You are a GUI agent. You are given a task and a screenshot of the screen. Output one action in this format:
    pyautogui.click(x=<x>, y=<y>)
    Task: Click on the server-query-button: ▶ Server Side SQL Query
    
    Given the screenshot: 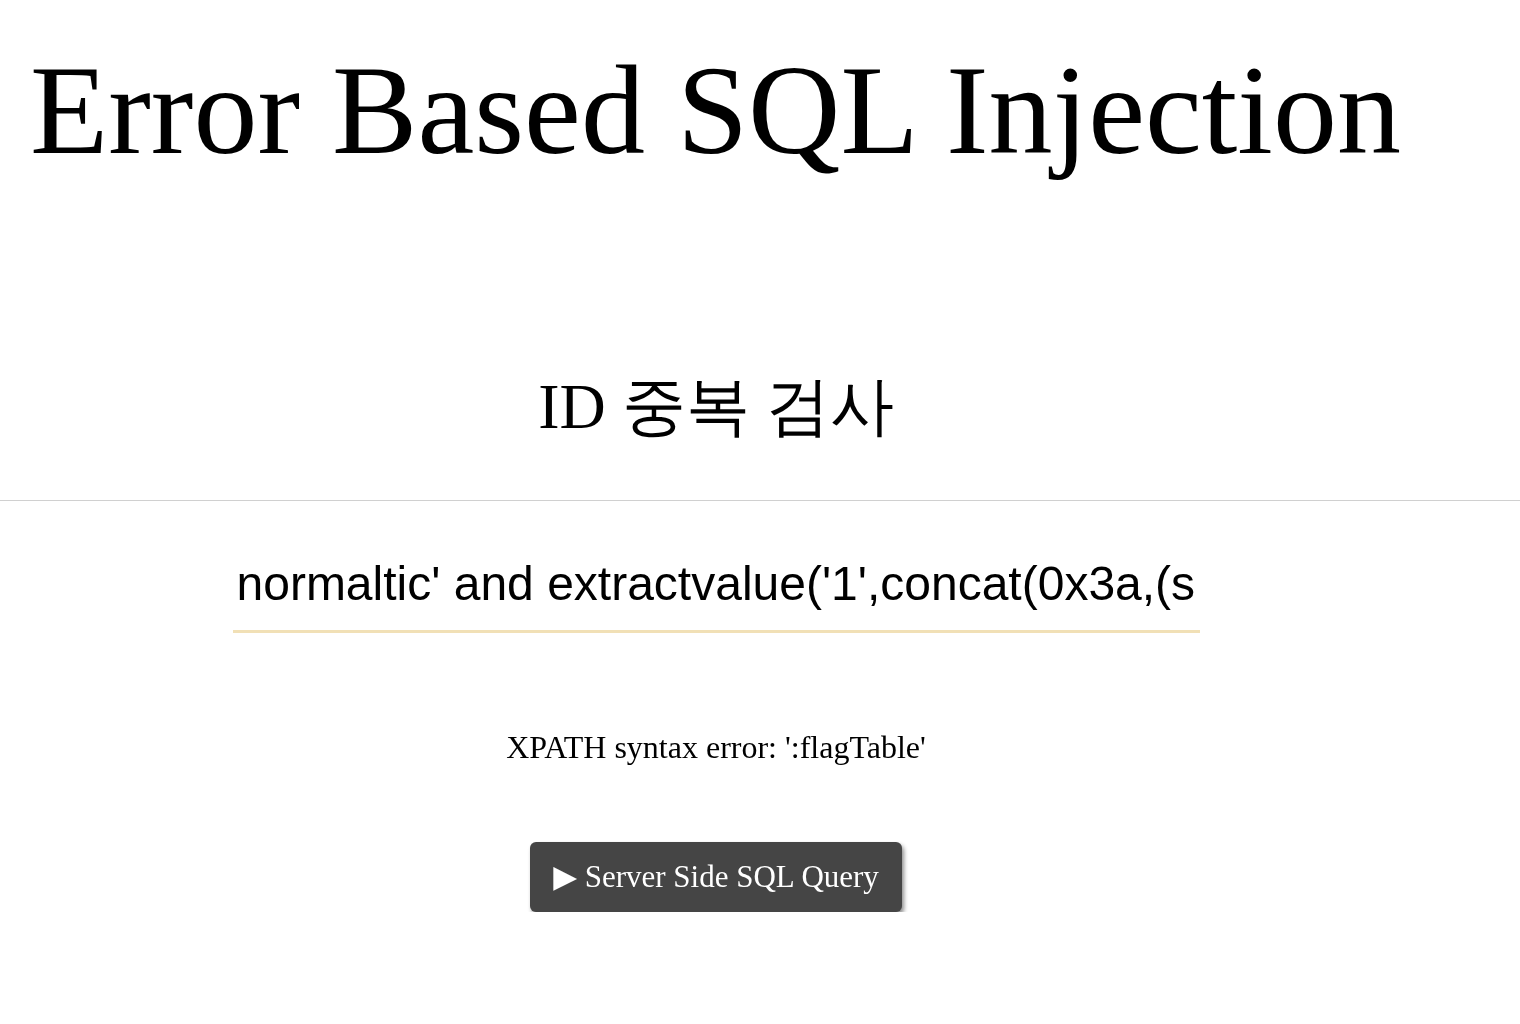 What is the action you would take?
    pyautogui.click(x=716, y=876)
    